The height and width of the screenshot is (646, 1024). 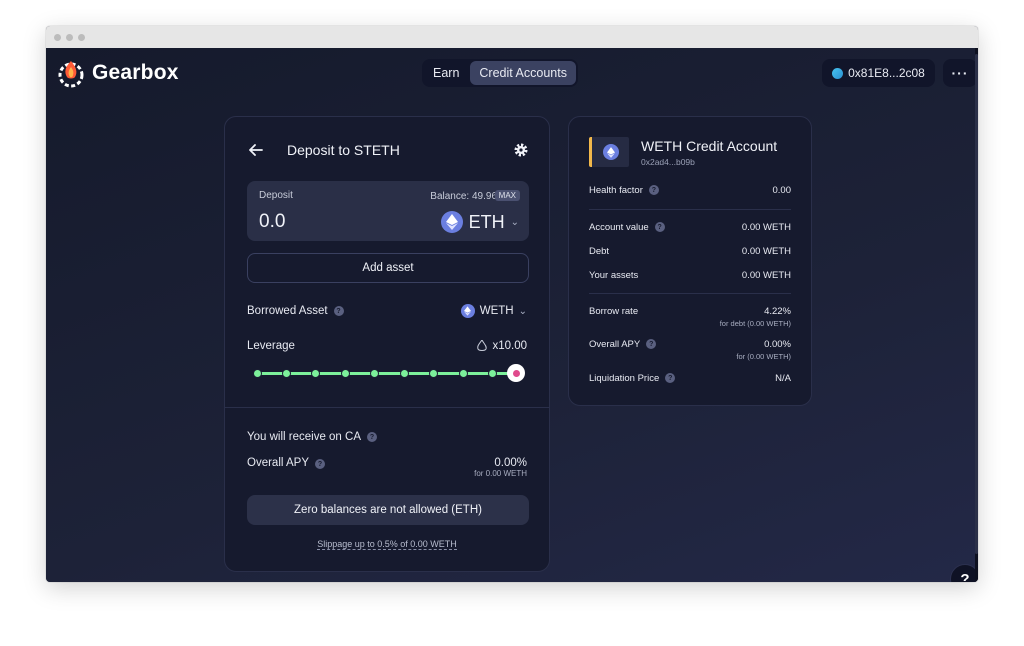 I want to click on deposit-asset-label: ETH, so click(x=486, y=221).